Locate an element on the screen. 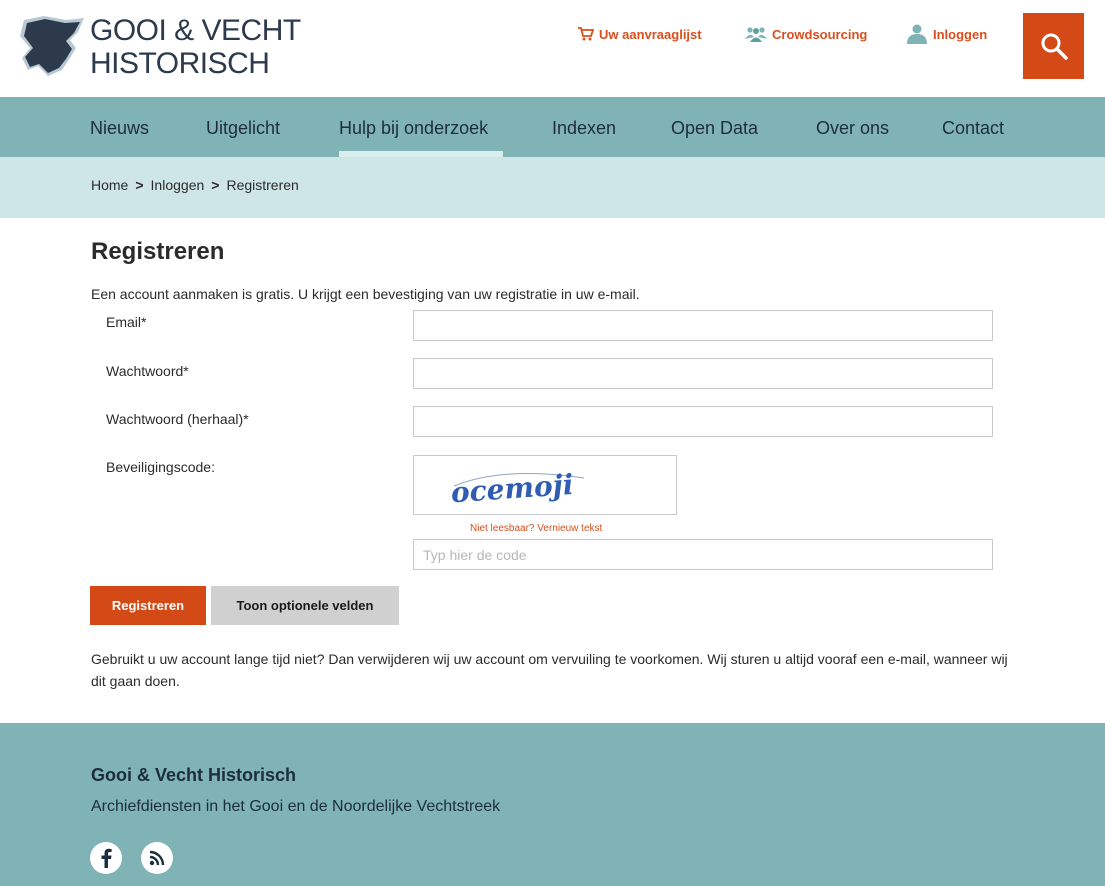 Image resolution: width=1105 pixels, height=886 pixels. nav-item-uitgelicht: Uitgelicht is located at coordinates (243, 127).